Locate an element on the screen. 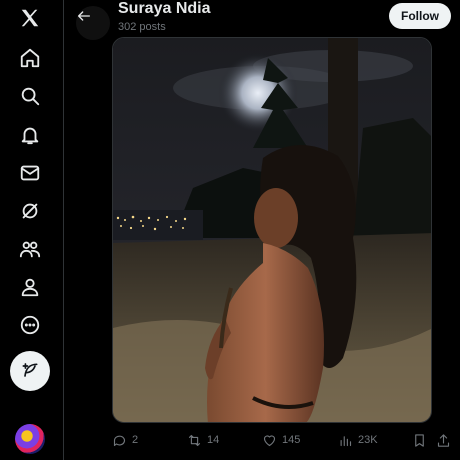 This screenshot has height=460, width=460. bookmark-button is located at coordinates (419, 440).